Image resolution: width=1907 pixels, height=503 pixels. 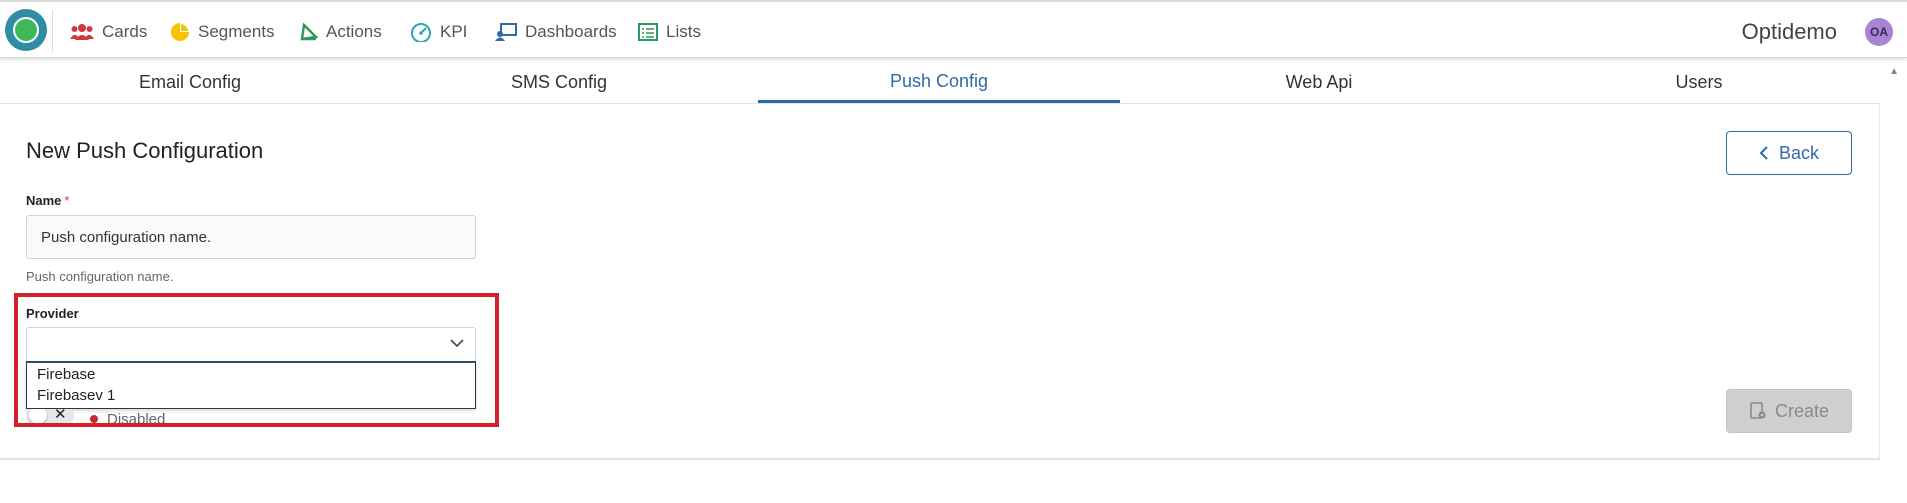 I want to click on scroll-up-icon: ▲, so click(x=1894, y=71).